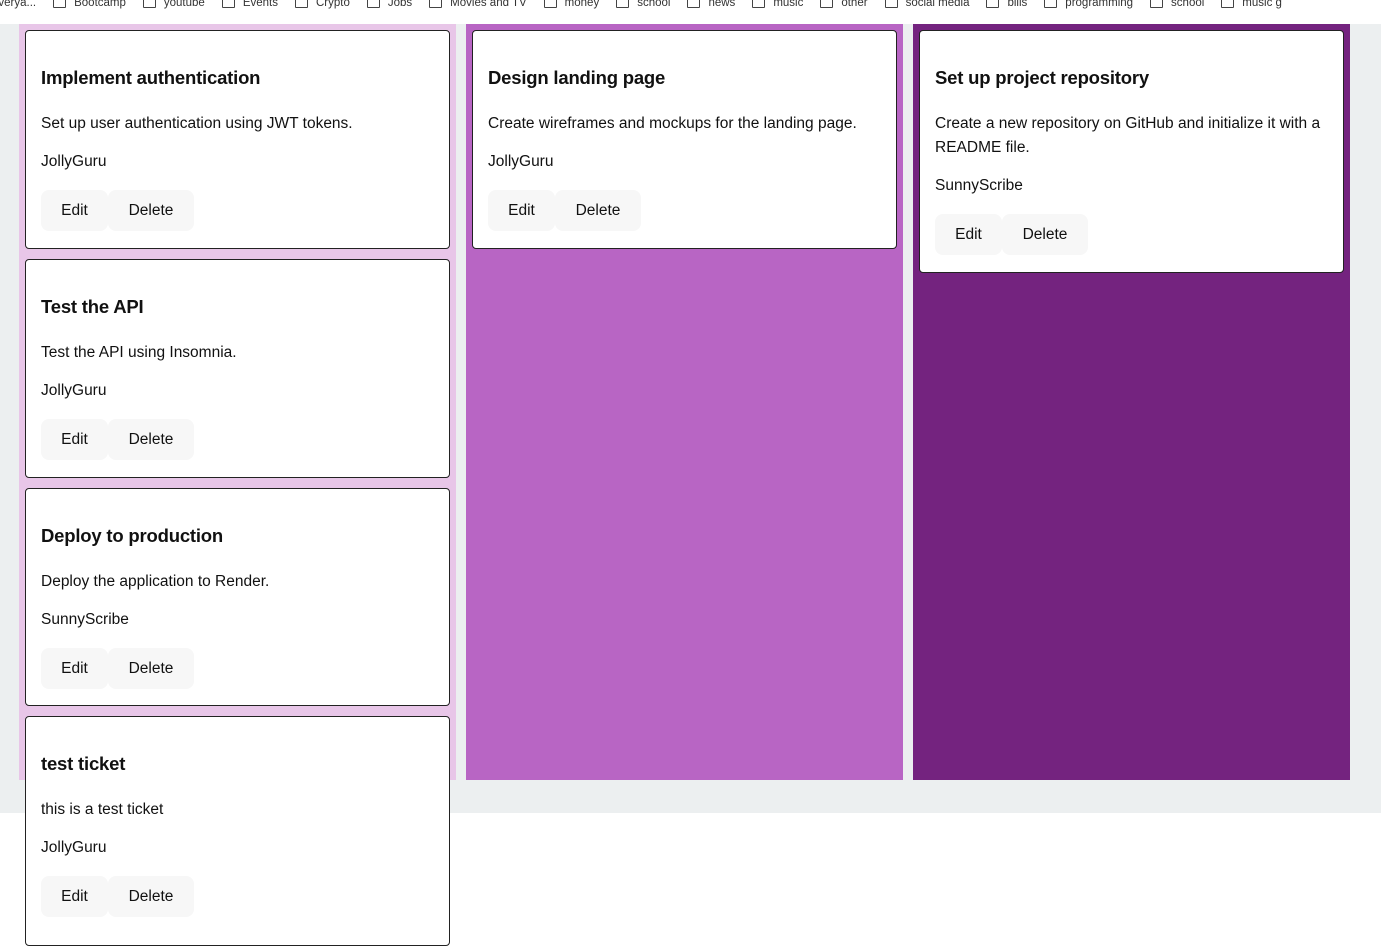 This screenshot has height=946, width=1381. I want to click on bookmark-label: Crypto, so click(333, 4).